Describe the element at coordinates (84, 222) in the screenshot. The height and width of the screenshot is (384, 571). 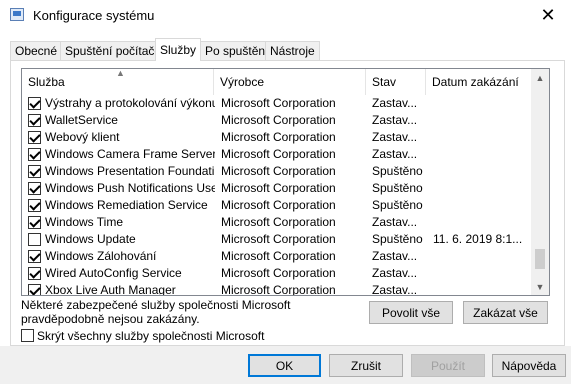
I see `service-name: Windows Time` at that location.